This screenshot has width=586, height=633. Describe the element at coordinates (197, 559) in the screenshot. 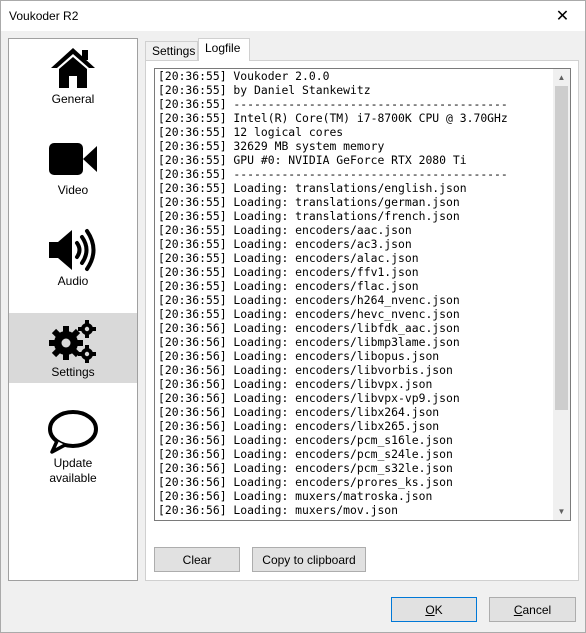

I see `clear-button: Clear` at that location.